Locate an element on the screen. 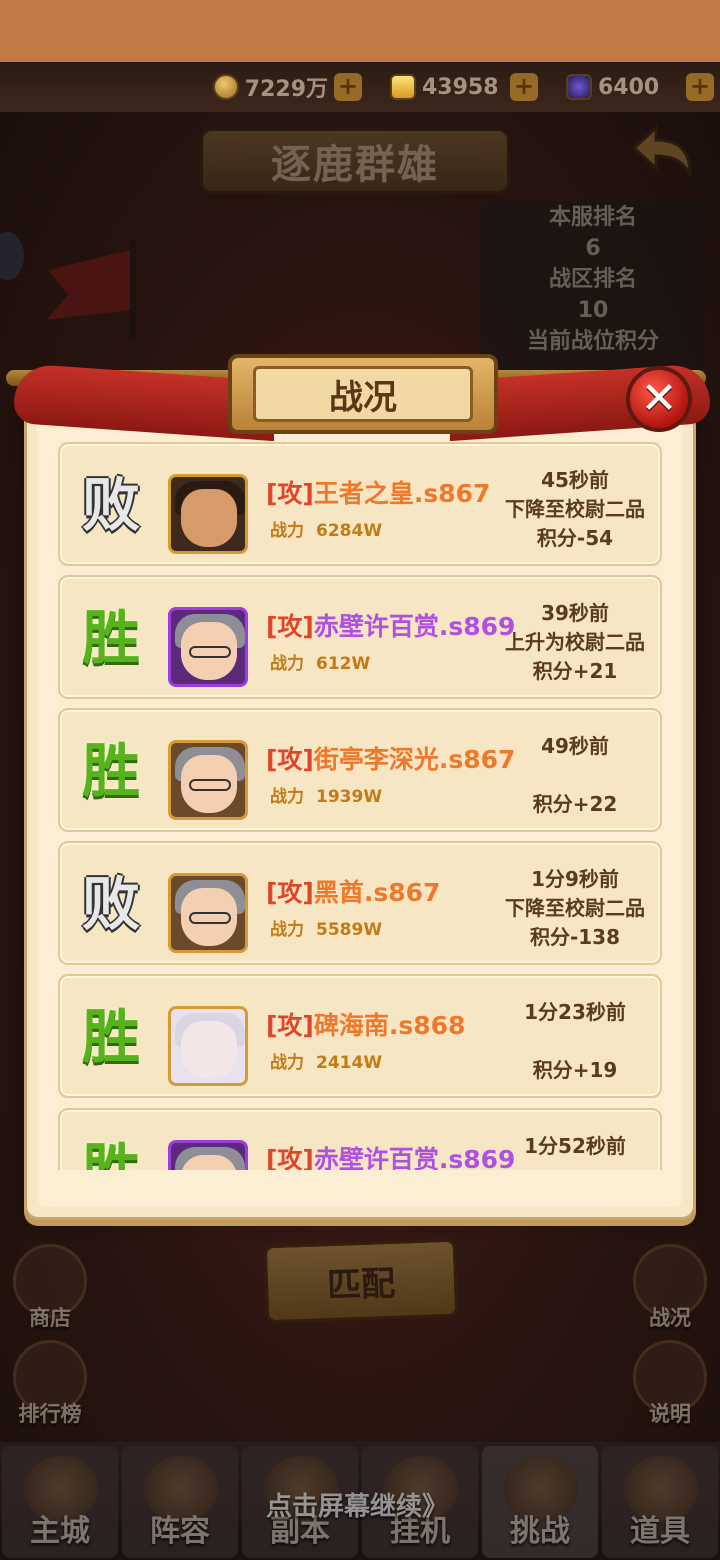 This screenshot has width=720, height=1560. player-name: 王者之皇.s867 is located at coordinates (402, 493).